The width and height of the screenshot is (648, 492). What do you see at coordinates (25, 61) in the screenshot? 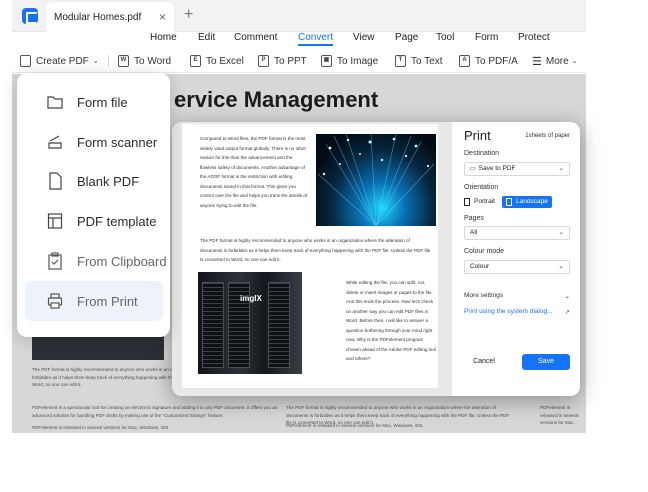
I see `create-pdf-icon` at bounding box center [25, 61].